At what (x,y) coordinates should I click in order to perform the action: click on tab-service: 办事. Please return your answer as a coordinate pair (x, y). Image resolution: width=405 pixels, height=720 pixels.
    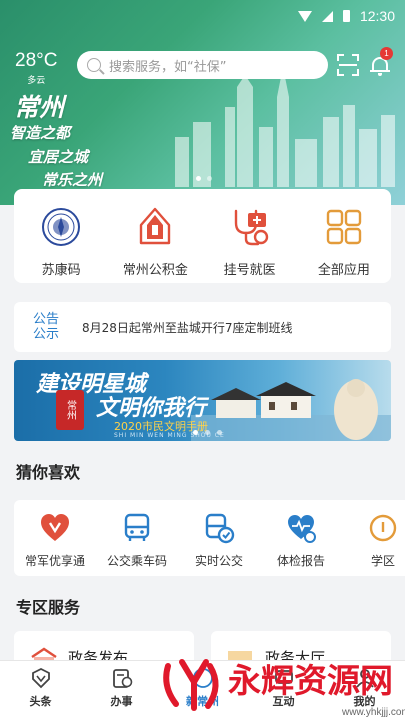
    Looking at the image, I should click on (121, 690).